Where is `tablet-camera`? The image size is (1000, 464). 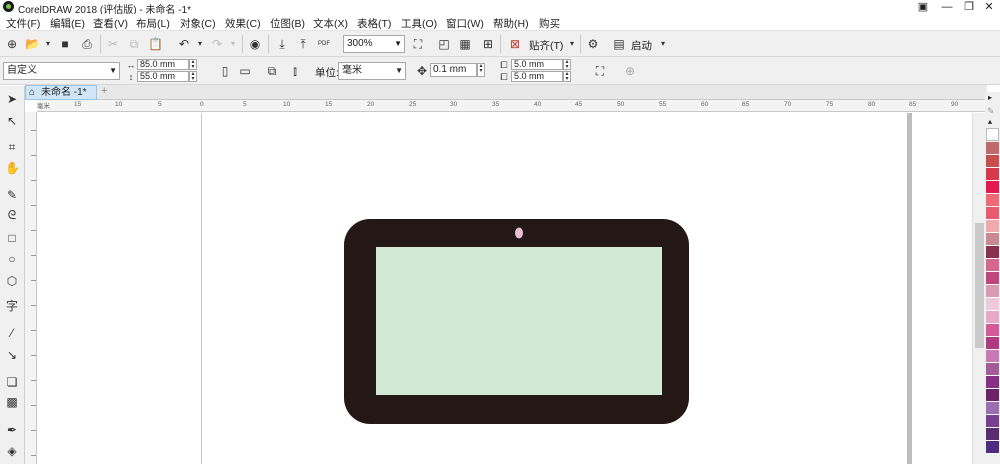
tablet-camera is located at coordinates (519, 233).